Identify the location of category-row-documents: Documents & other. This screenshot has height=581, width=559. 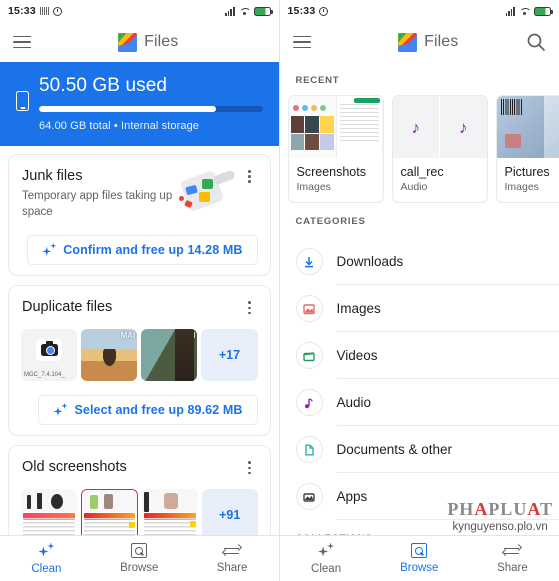
(419, 449).